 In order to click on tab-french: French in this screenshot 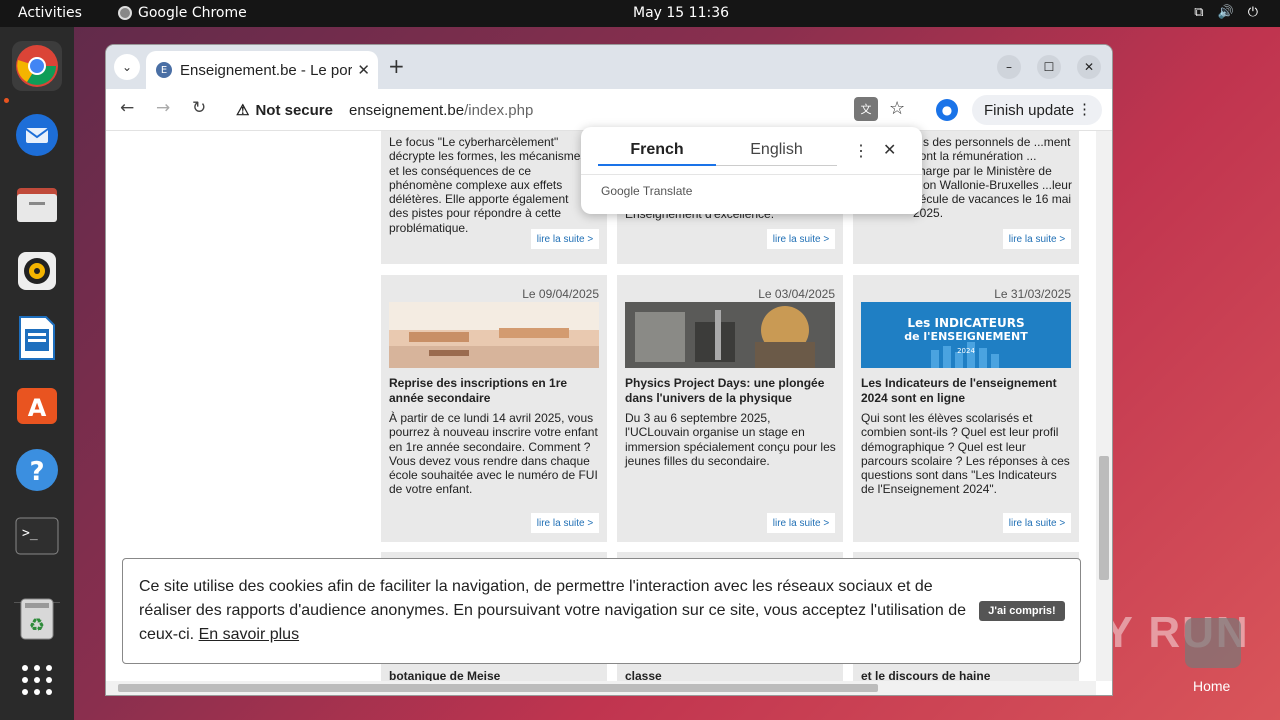, I will do `click(657, 153)`.